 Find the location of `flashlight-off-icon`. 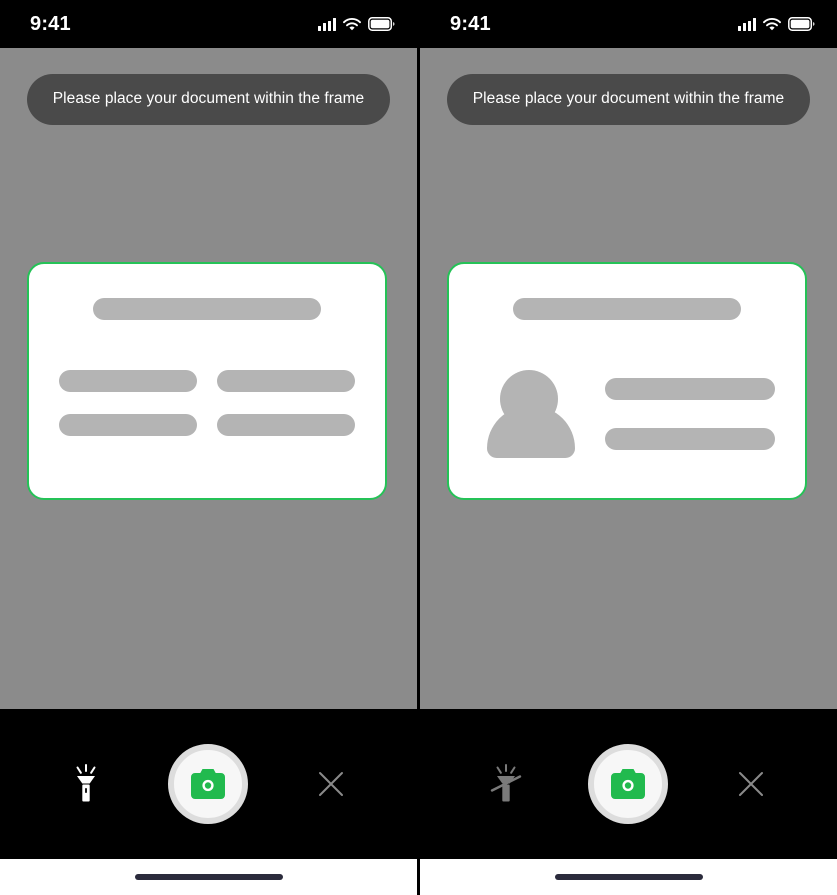

flashlight-off-icon is located at coordinates (506, 784).